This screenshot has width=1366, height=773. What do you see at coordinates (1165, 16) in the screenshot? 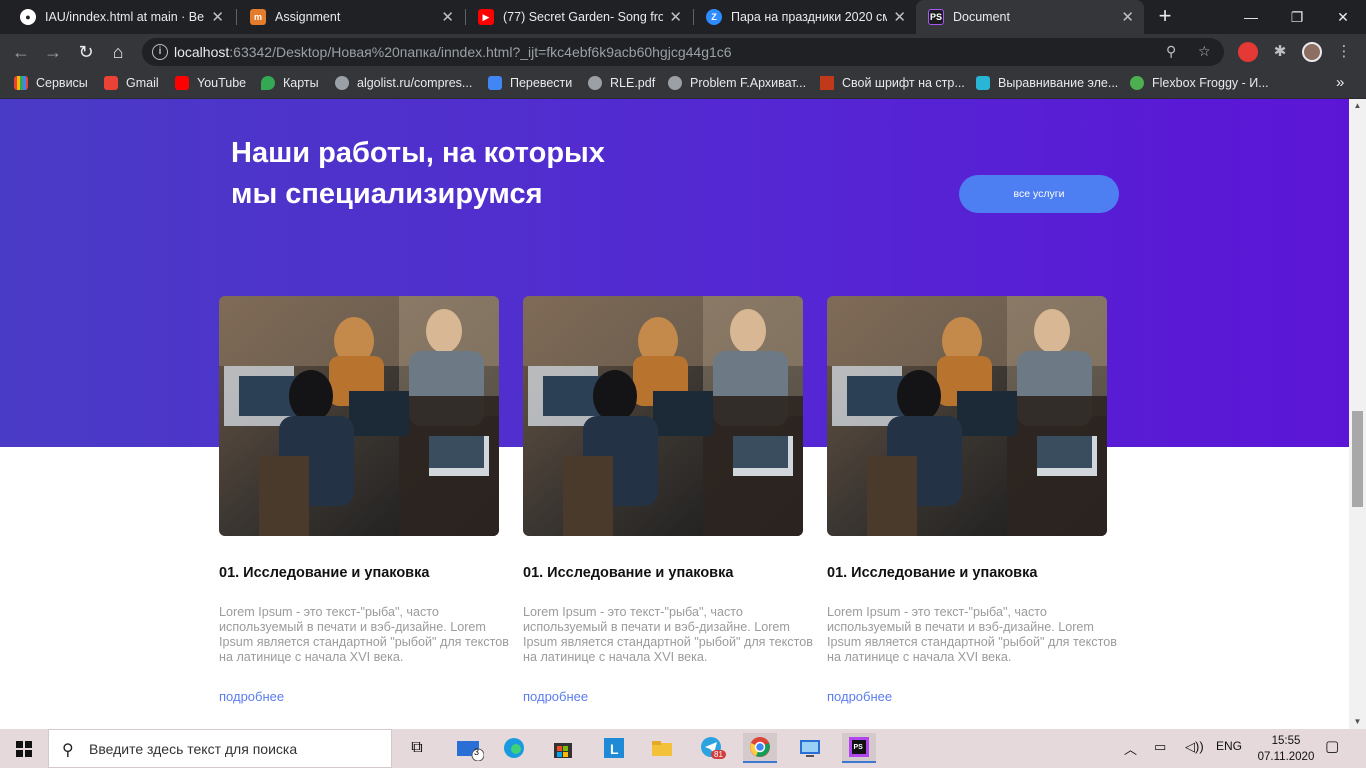
I see `new-tab-button: +` at bounding box center [1165, 16].